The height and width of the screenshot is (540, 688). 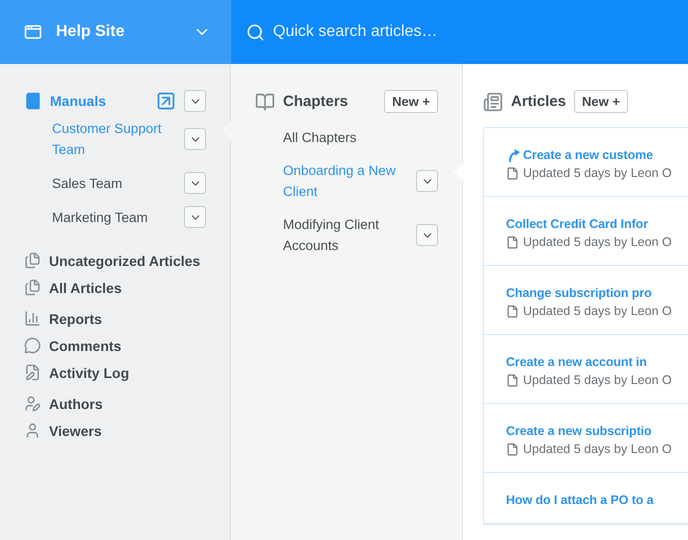 I want to click on manual-item: Marketing Team, so click(x=114, y=217).